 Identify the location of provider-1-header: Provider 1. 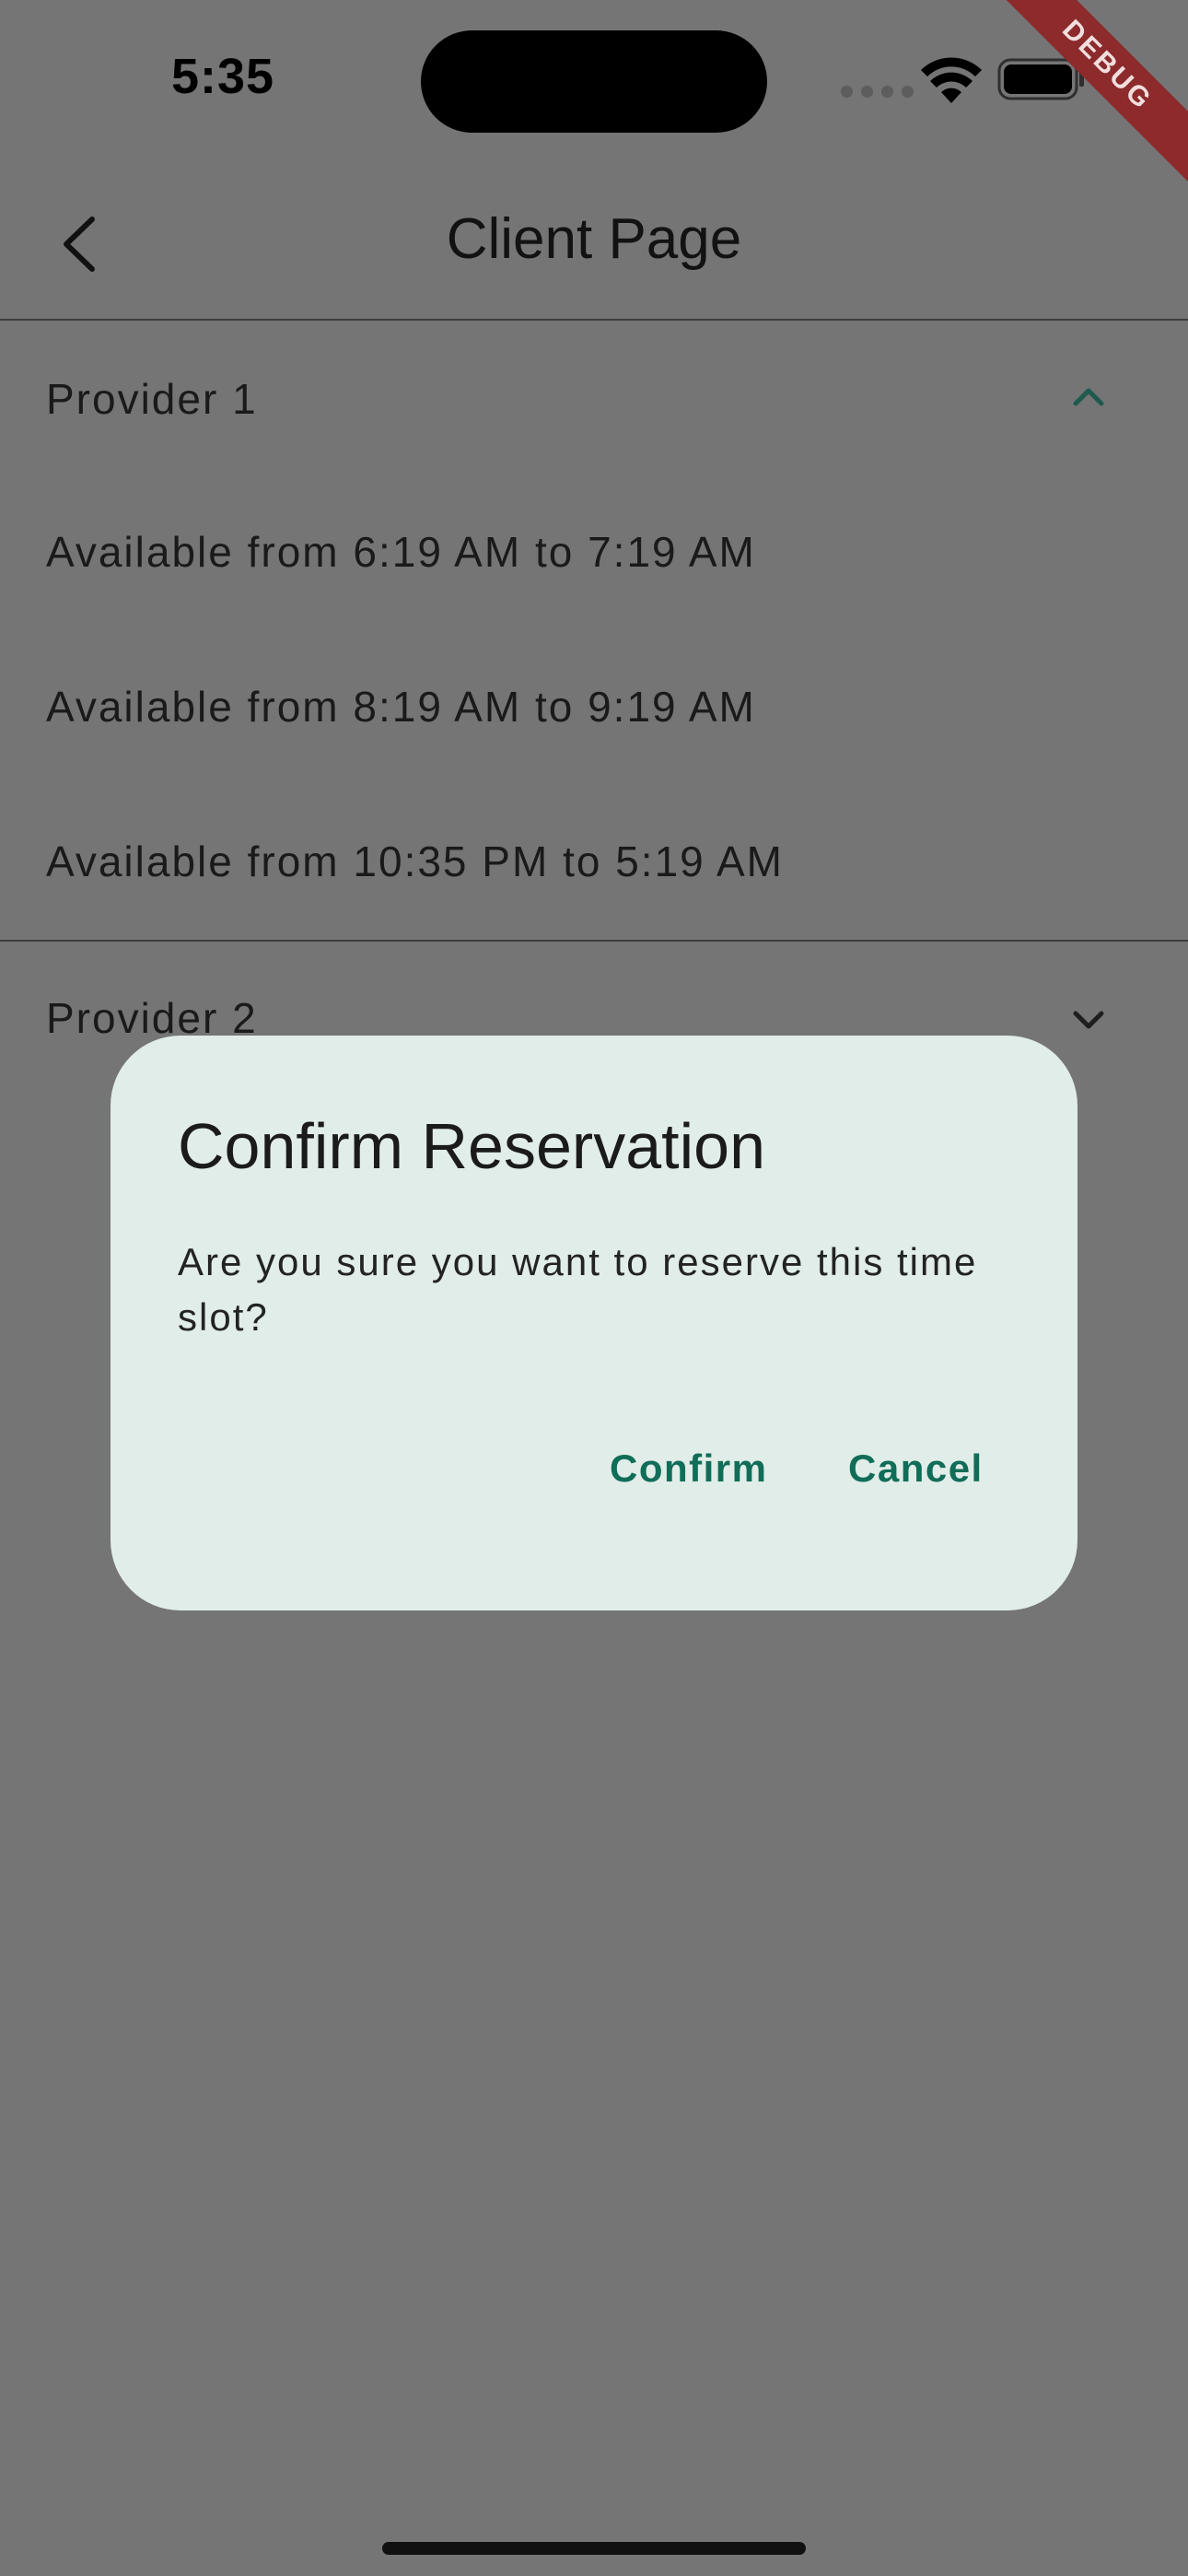
(594, 396).